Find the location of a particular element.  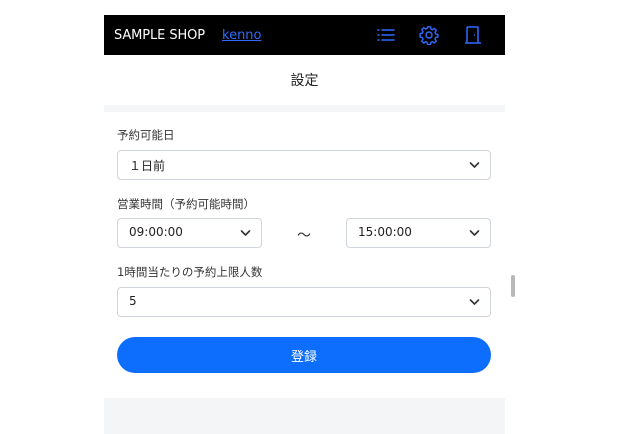

hourly-limit-value: 5 is located at coordinates (133, 301).